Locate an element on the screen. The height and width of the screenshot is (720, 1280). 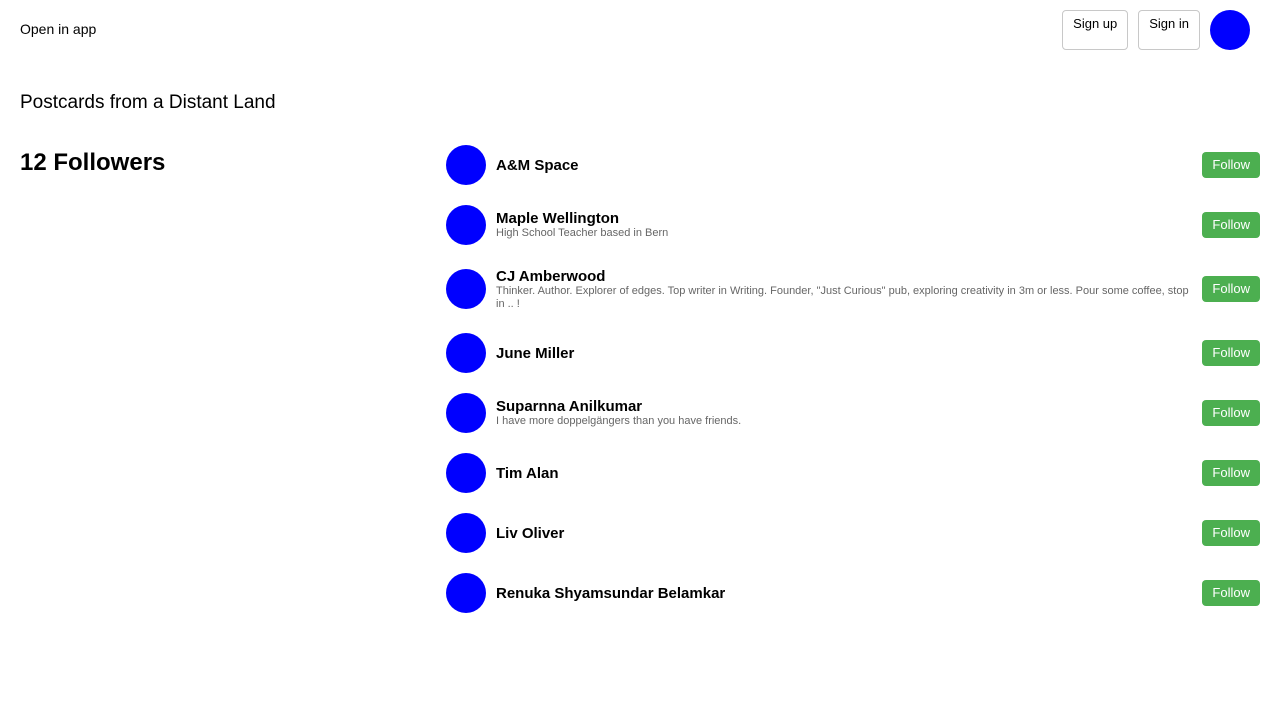
follower-name: Tim Alan is located at coordinates (848, 473).